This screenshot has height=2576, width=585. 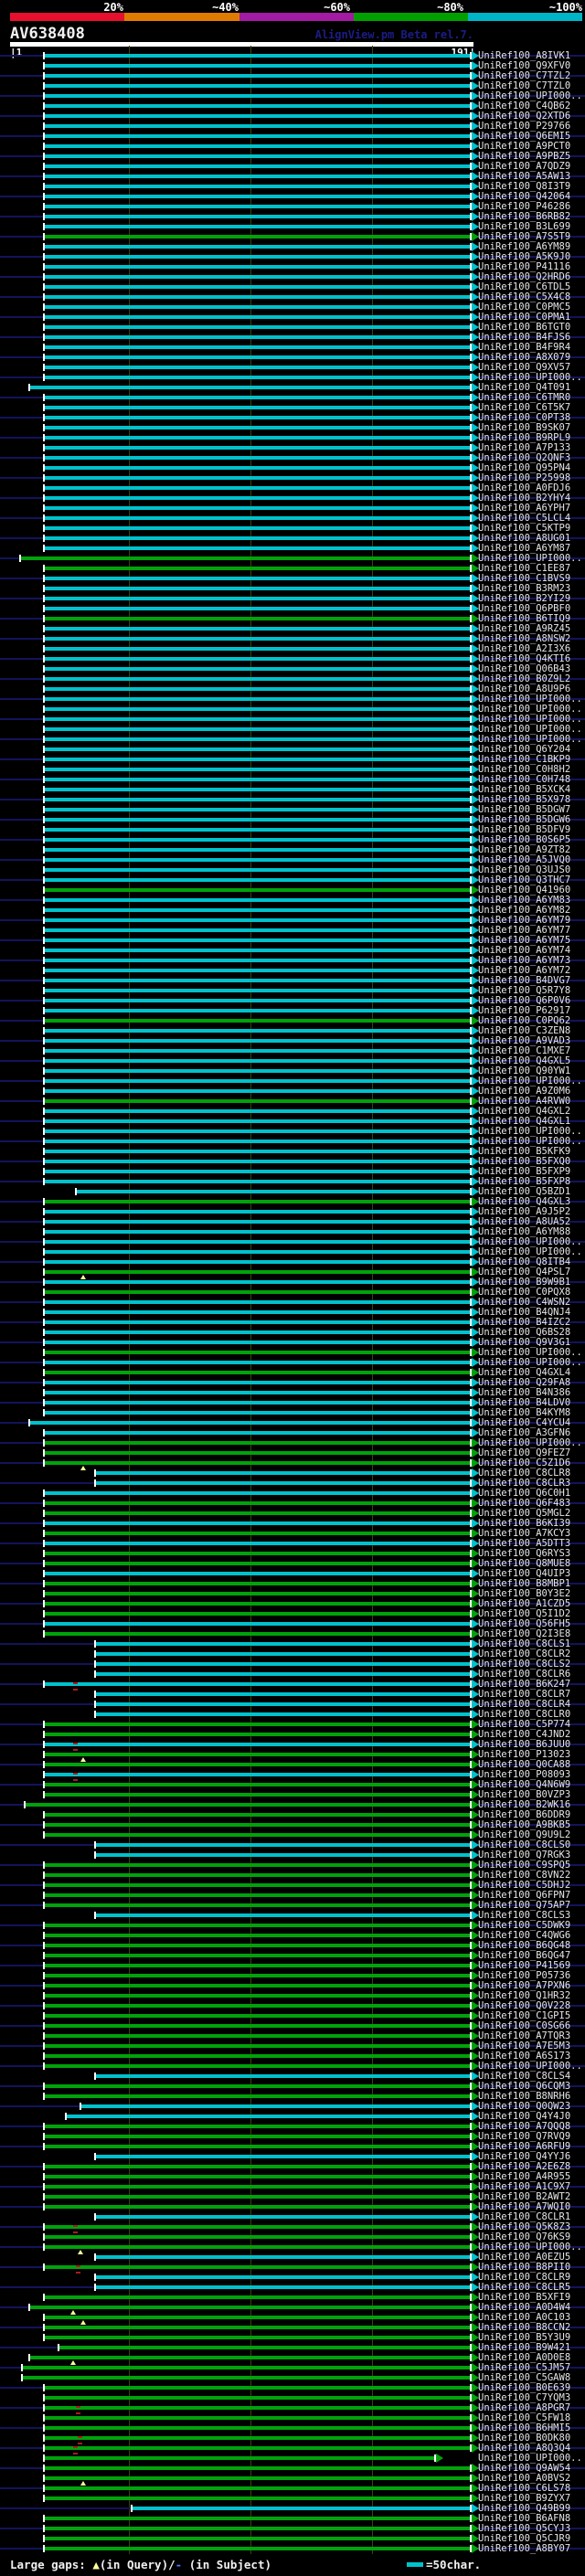 I want to click on legend-query-label: (in Query)/, so click(x=137, y=2564).